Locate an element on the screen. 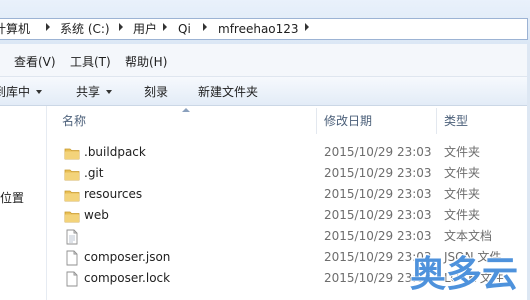 The height and width of the screenshot is (300, 530). column-header-date-modified: 修改日期 is located at coordinates (348, 121).